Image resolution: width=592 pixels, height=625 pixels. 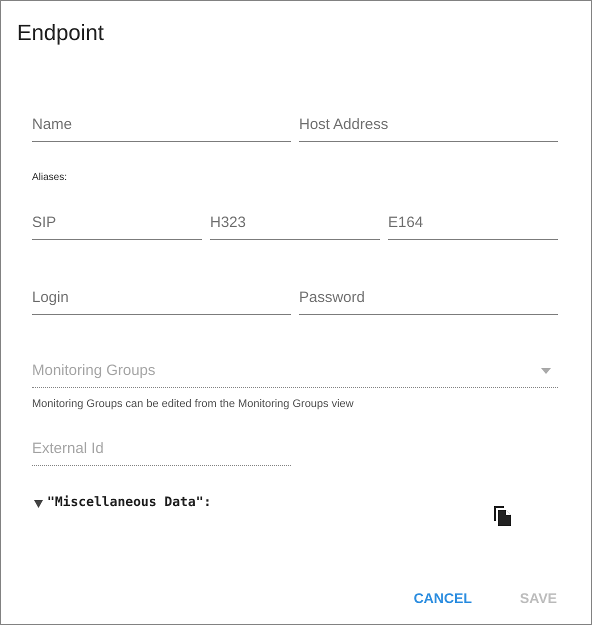 I want to click on input-field: Password, so click(x=428, y=299).